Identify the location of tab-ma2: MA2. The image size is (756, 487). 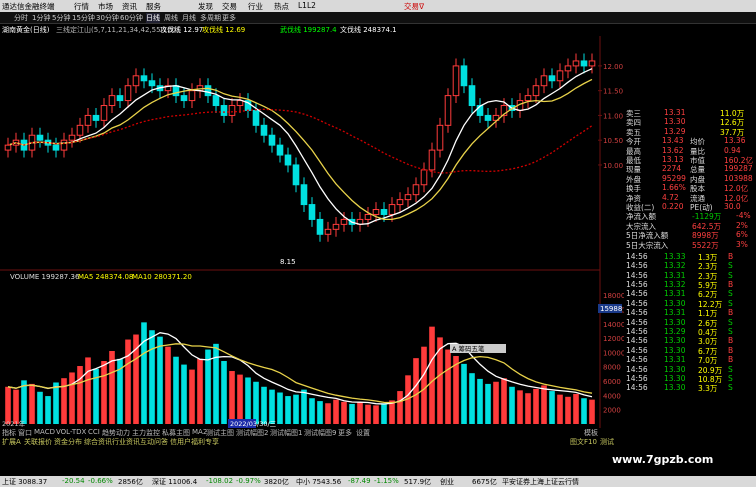
(199, 432).